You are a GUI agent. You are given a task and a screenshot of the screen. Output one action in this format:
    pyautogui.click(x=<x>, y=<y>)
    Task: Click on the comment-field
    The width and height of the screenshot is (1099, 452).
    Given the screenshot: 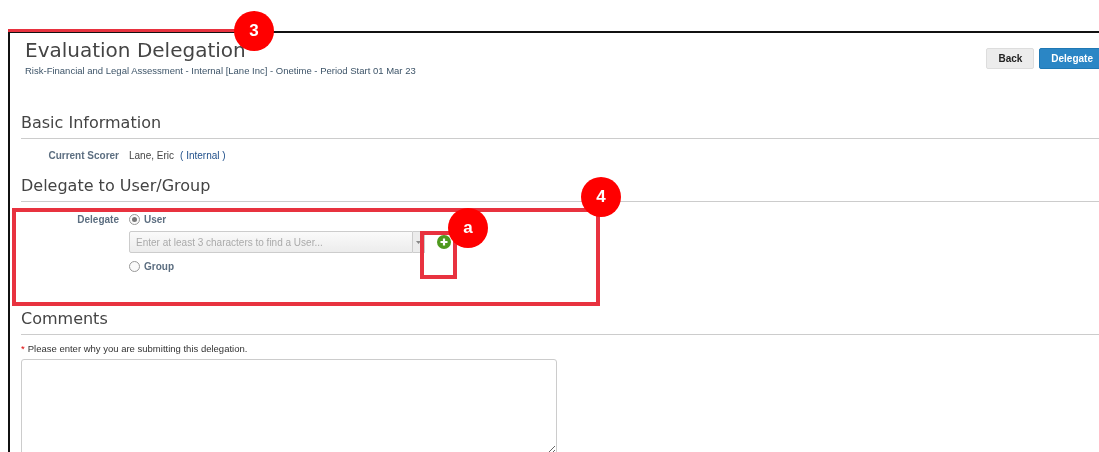 What is the action you would take?
    pyautogui.click(x=289, y=405)
    